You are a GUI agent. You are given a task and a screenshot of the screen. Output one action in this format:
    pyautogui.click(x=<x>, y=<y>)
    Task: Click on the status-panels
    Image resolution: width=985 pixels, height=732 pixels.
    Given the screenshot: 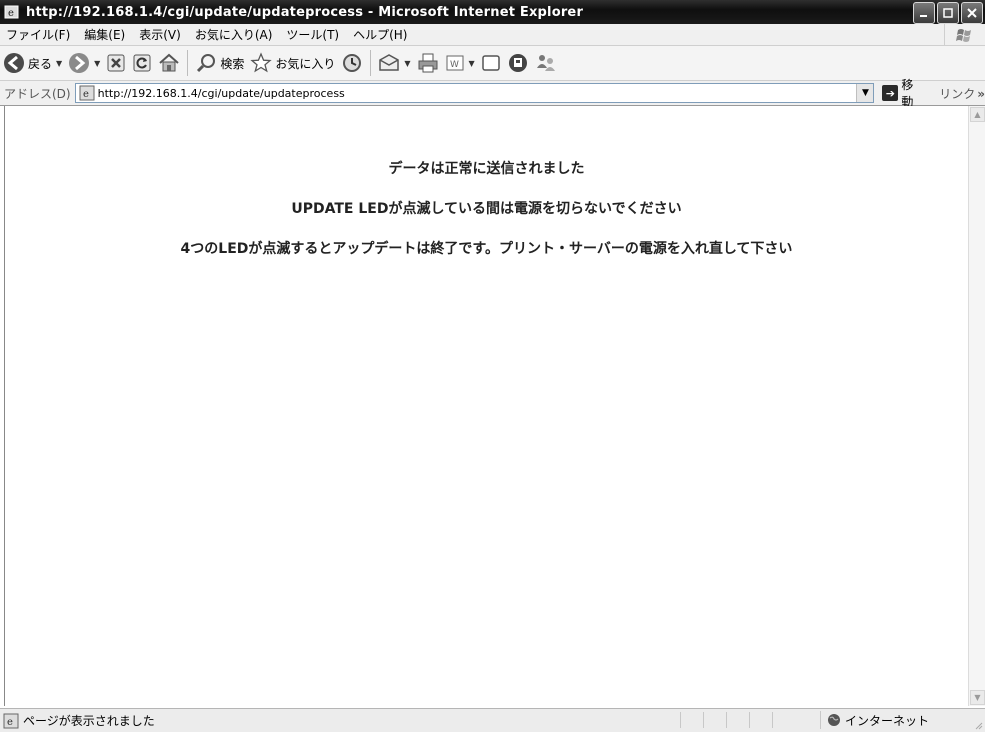 What is the action you would take?
    pyautogui.click(x=737, y=720)
    